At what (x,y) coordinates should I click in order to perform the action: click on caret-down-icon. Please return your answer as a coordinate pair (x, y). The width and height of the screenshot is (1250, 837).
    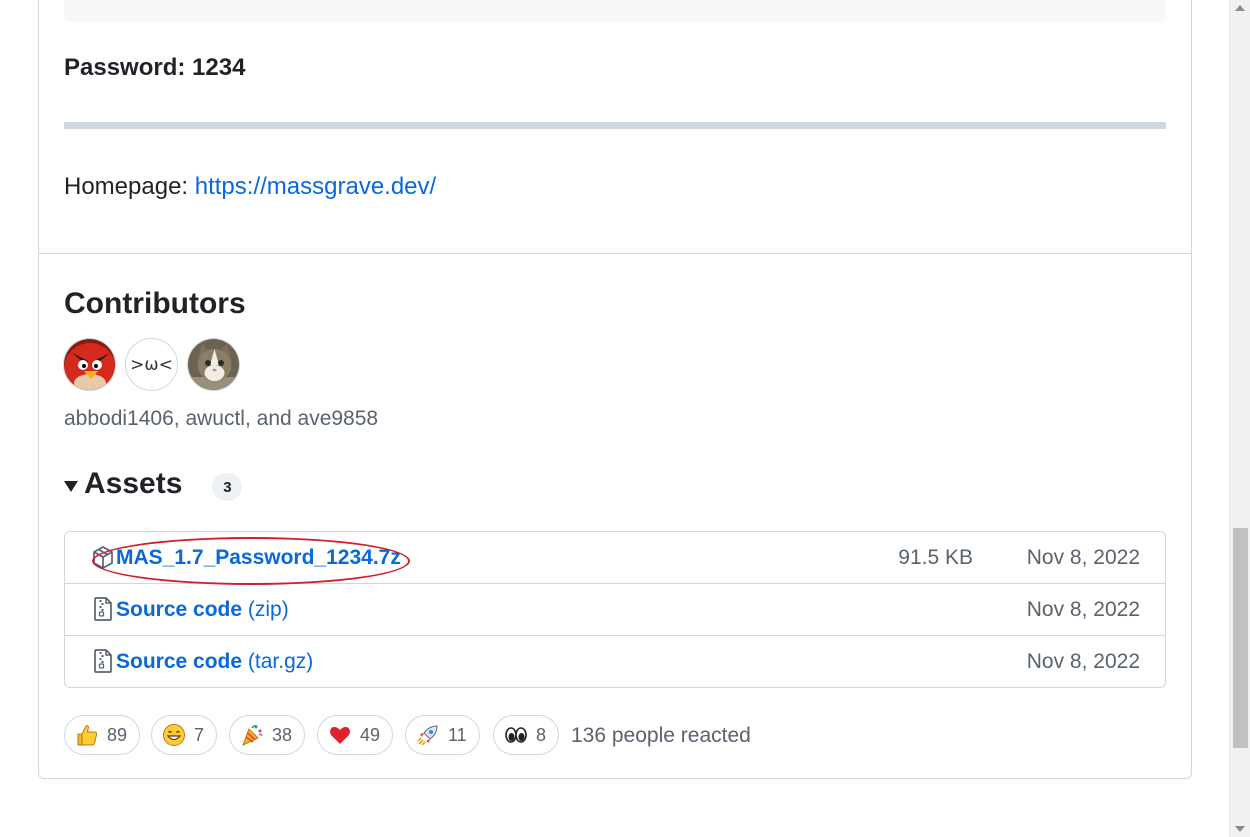
    Looking at the image, I should click on (71, 486).